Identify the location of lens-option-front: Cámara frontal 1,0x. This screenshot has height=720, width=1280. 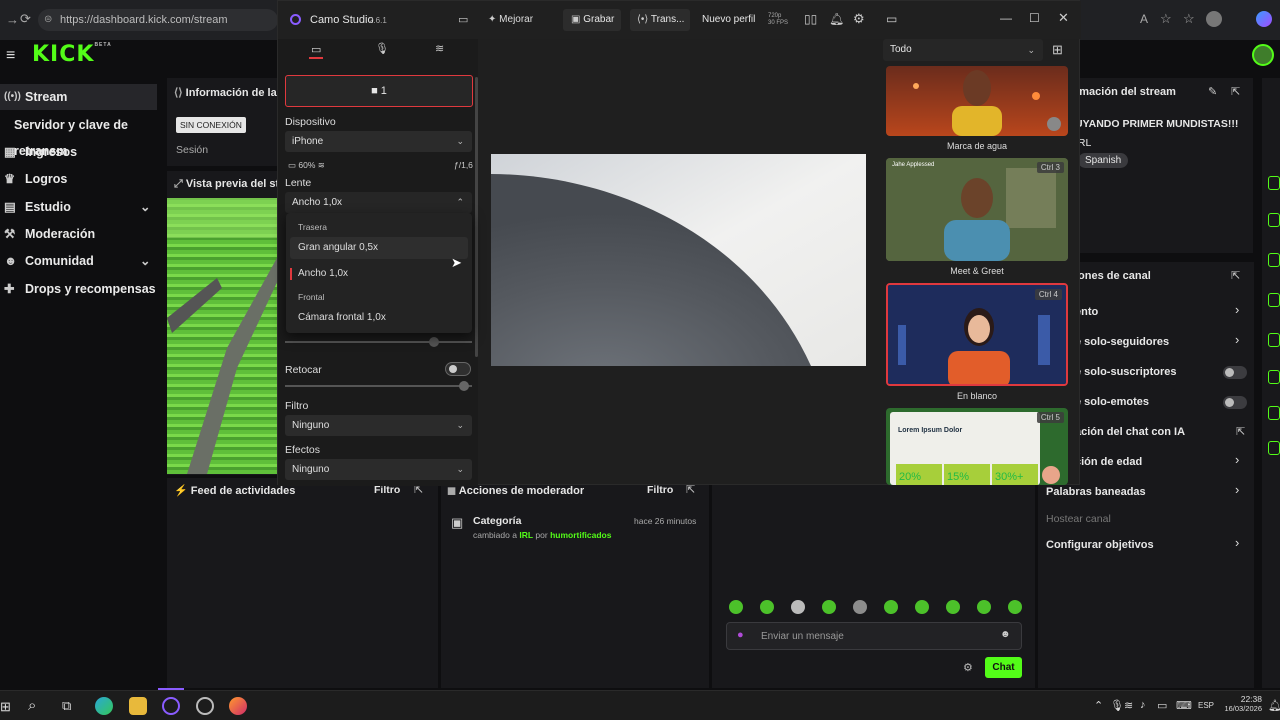
(379, 318).